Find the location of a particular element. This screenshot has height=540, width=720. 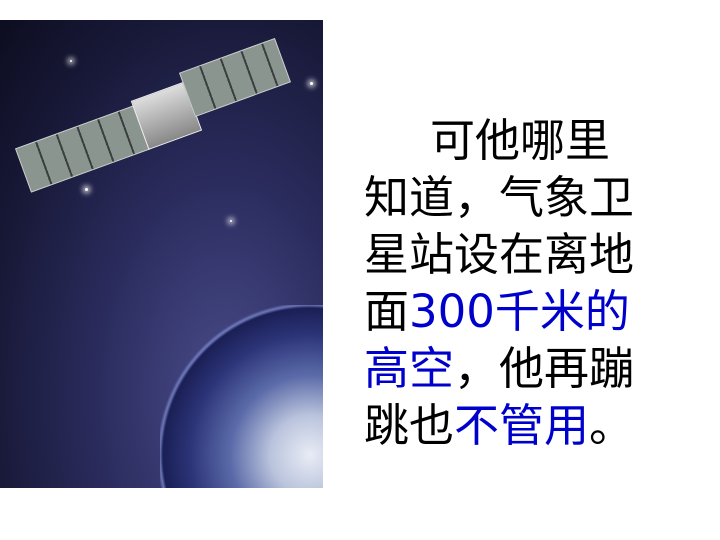

highlight-text: 高空 is located at coordinates (409, 368).